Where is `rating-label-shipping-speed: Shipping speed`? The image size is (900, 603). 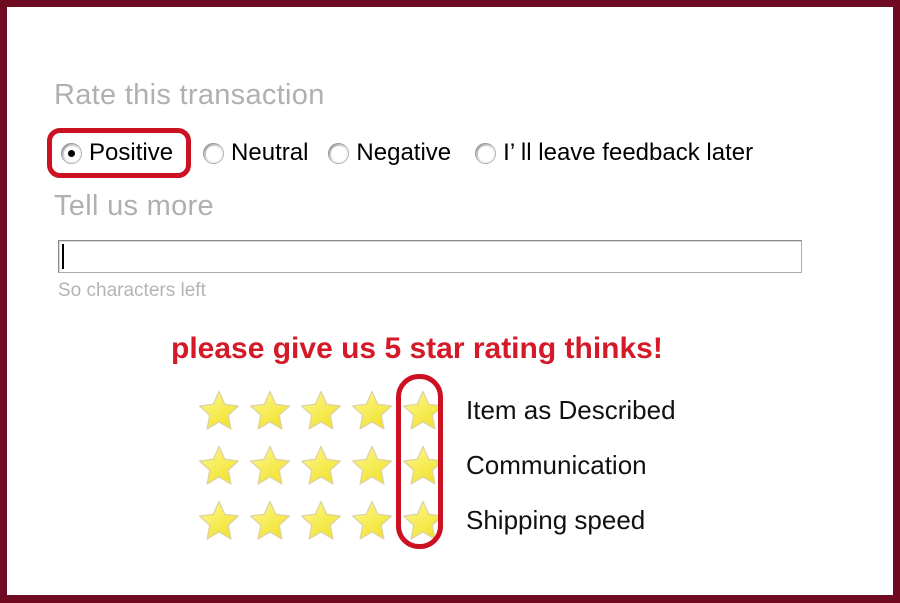 rating-label-shipping-speed: Shipping speed is located at coordinates (556, 519).